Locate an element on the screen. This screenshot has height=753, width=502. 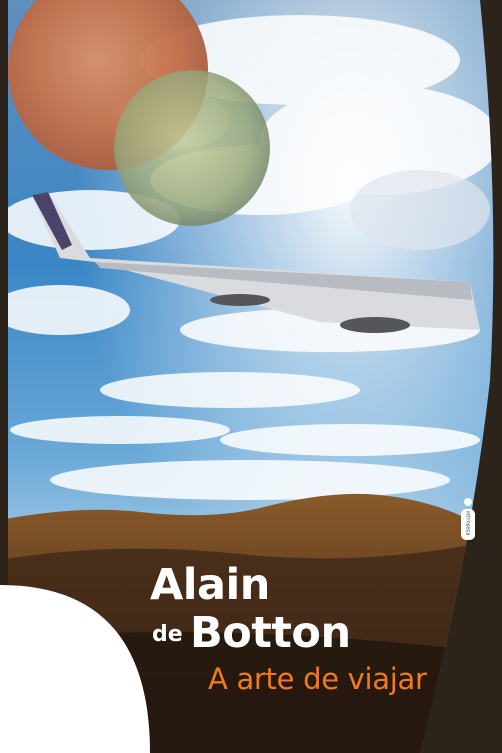
author-first-name: Alain is located at coordinates (210, 585).